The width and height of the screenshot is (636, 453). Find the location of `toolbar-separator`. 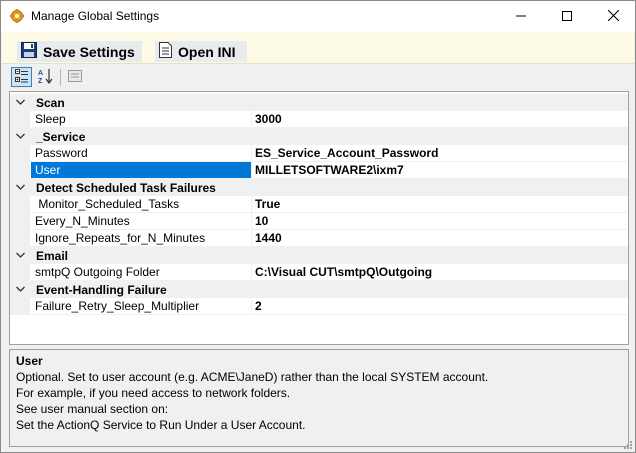

toolbar-separator is located at coordinates (60, 77).